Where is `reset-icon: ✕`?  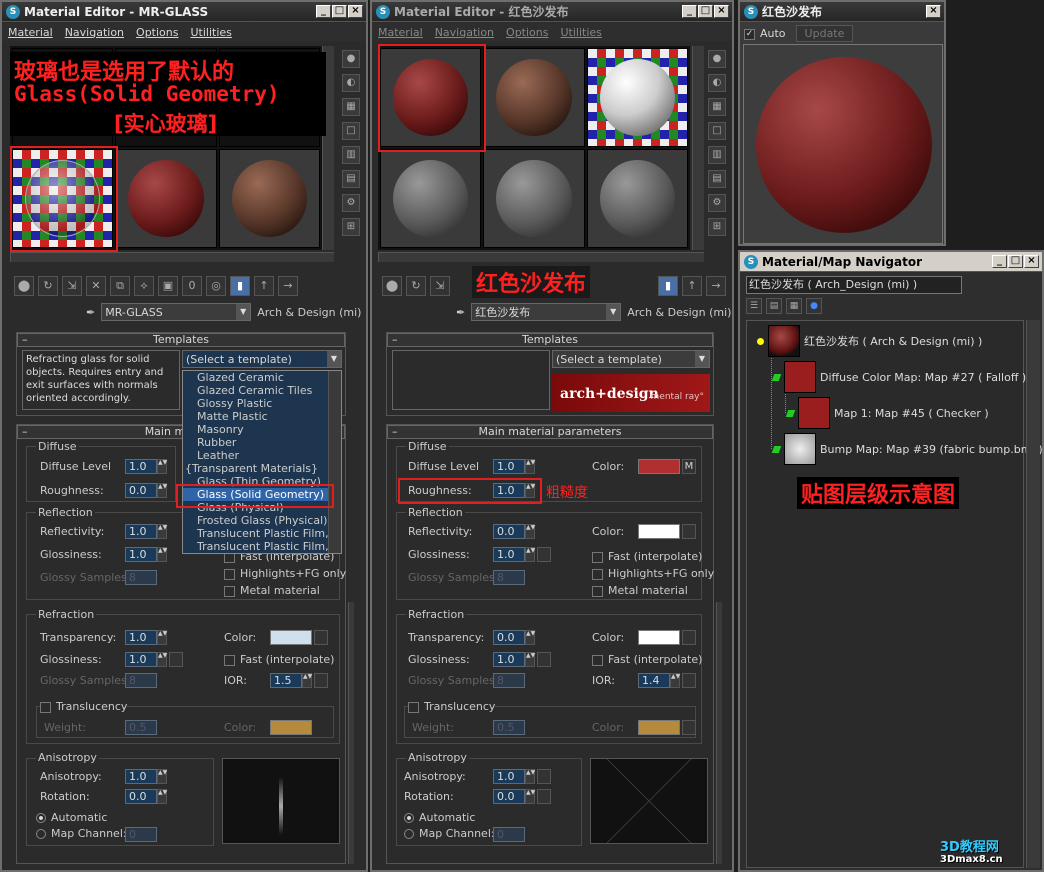 reset-icon: ✕ is located at coordinates (96, 286).